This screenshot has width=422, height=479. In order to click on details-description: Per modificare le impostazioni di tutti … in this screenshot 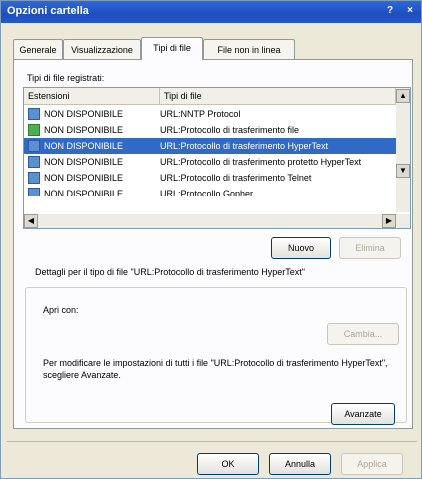, I will do `click(215, 369)`.